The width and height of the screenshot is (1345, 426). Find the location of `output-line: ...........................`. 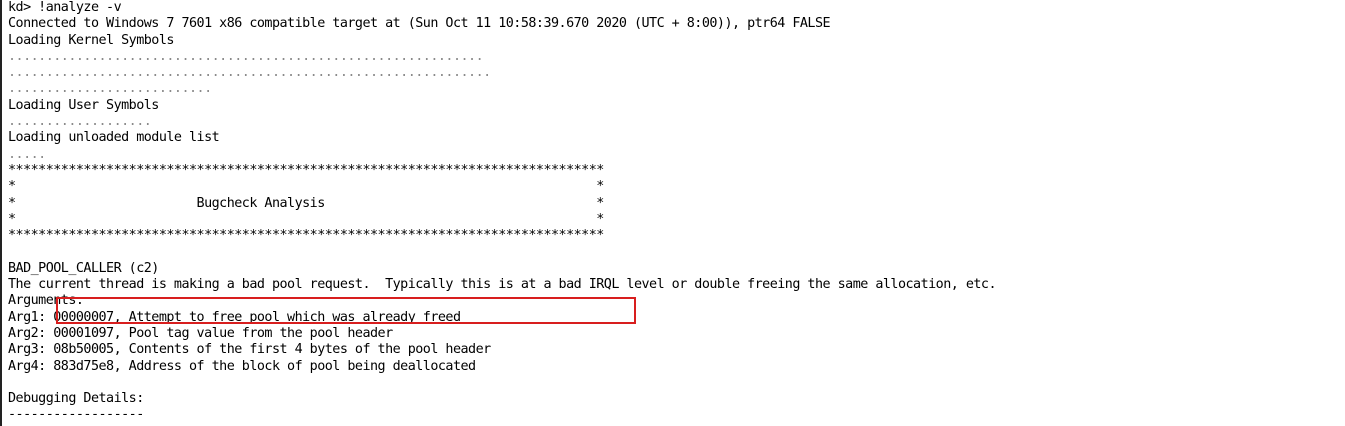

output-line: ........................... is located at coordinates (110, 89).